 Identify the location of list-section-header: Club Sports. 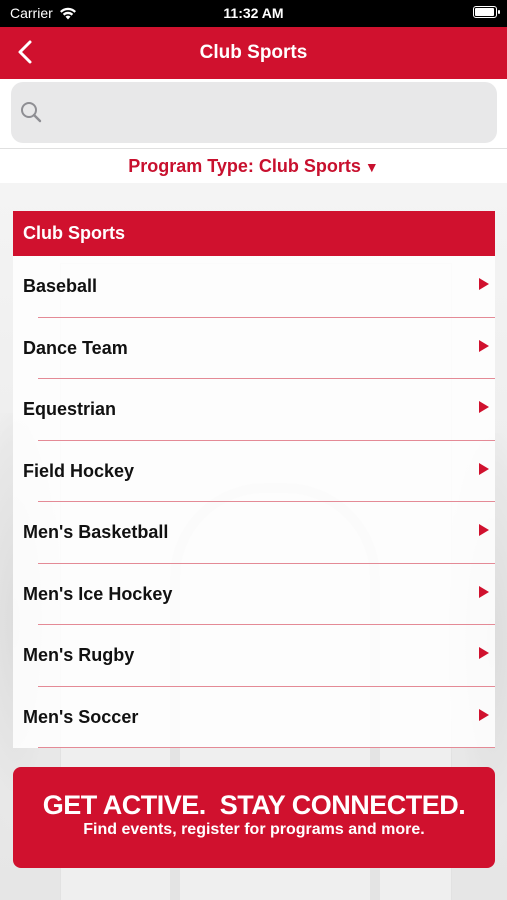
(254, 233).